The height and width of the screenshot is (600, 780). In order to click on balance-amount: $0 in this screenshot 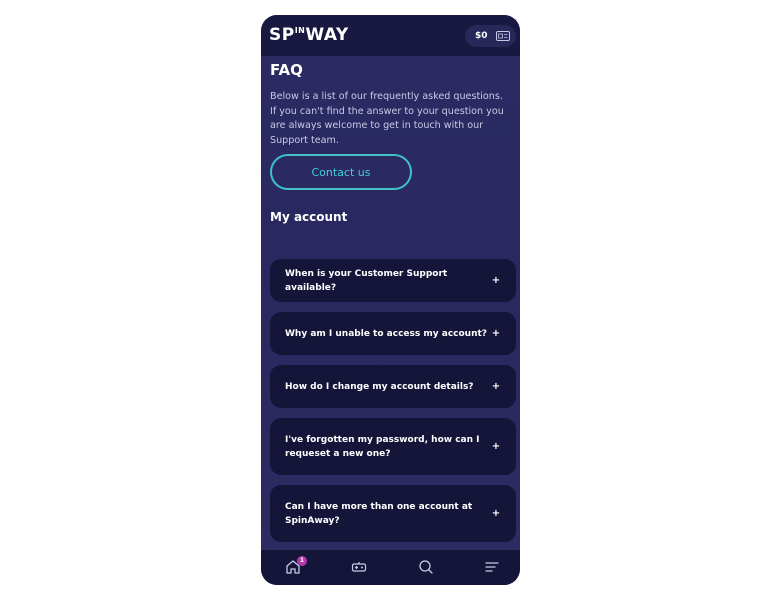, I will do `click(481, 36)`.